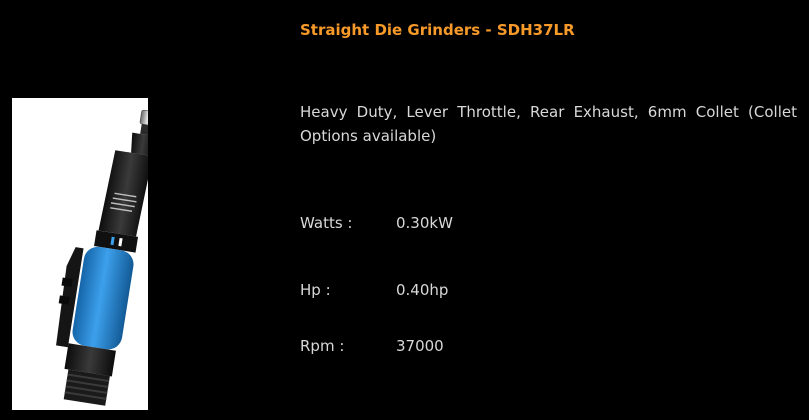 Image resolution: width=809 pixels, height=420 pixels. Describe the element at coordinates (422, 290) in the screenshot. I see `spec-hp-value: 0.40hp` at that location.